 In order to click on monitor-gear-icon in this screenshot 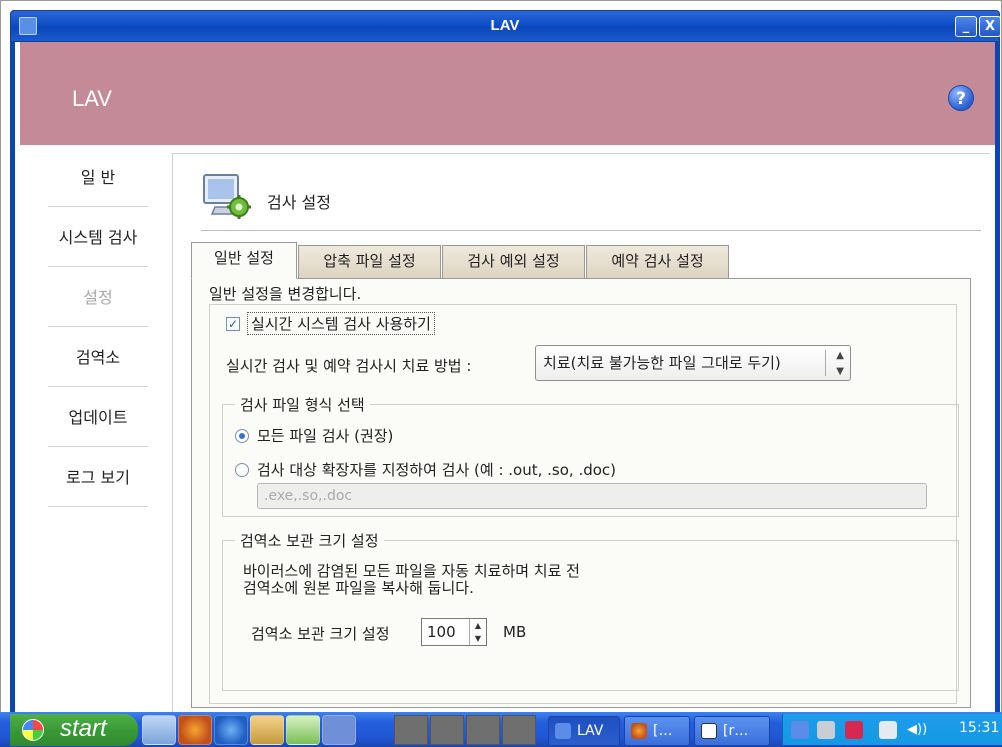, I will do `click(227, 196)`.